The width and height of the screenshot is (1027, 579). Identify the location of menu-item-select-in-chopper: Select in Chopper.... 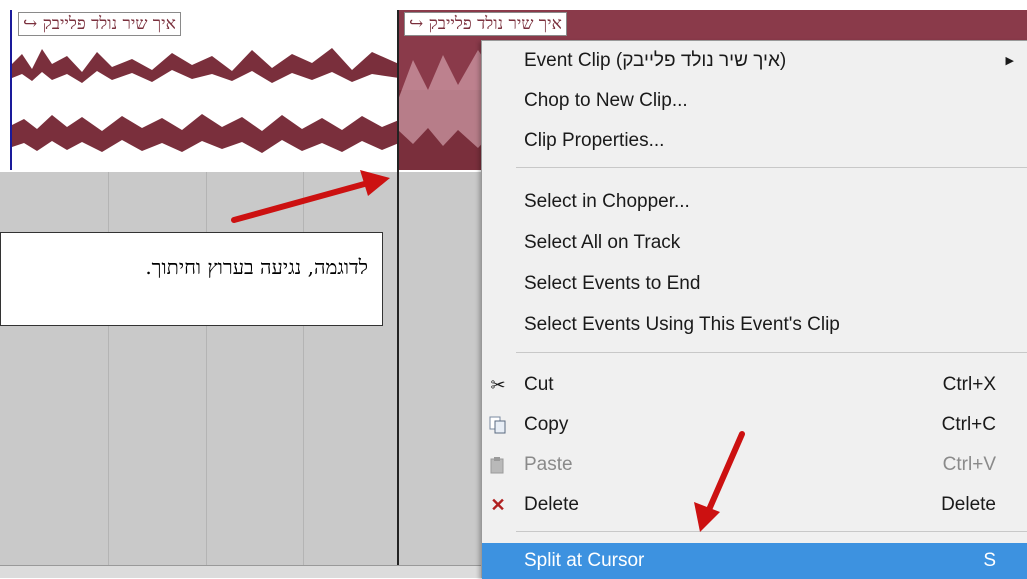
(754, 202).